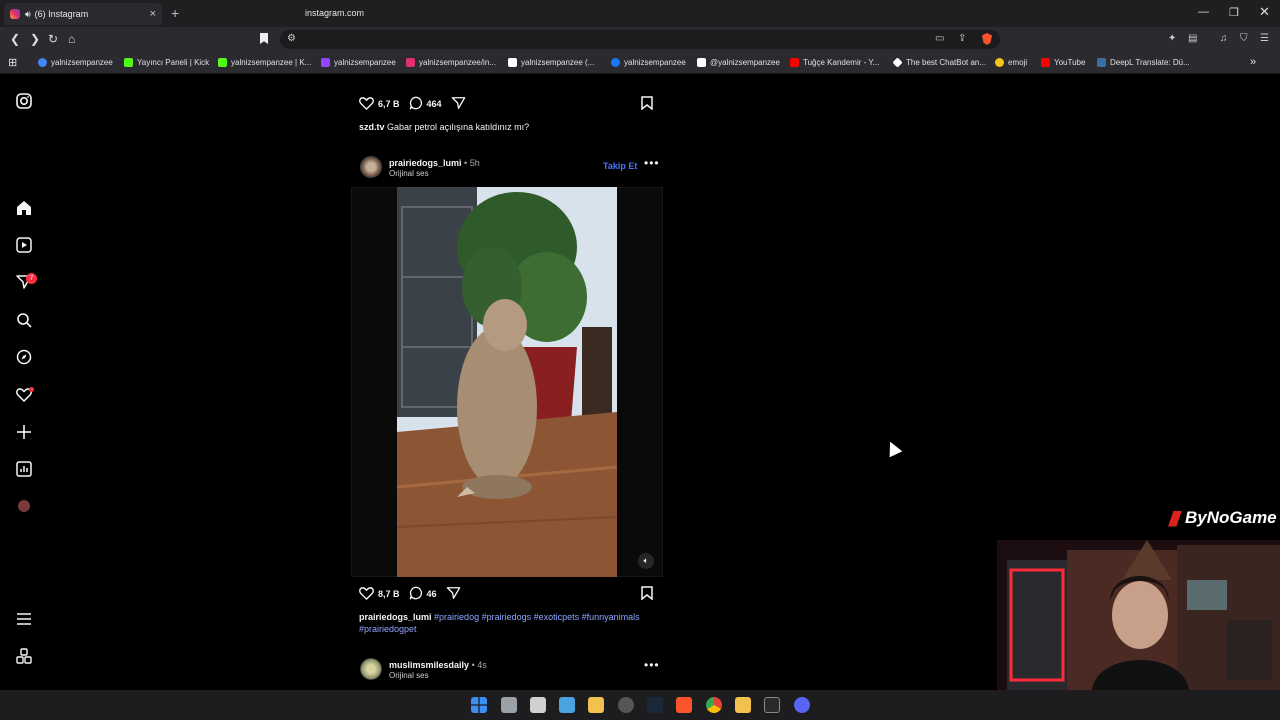 The width and height of the screenshot is (1280, 720). Describe the element at coordinates (1234, 12) in the screenshot. I see `restore-icon: ❐` at that location.